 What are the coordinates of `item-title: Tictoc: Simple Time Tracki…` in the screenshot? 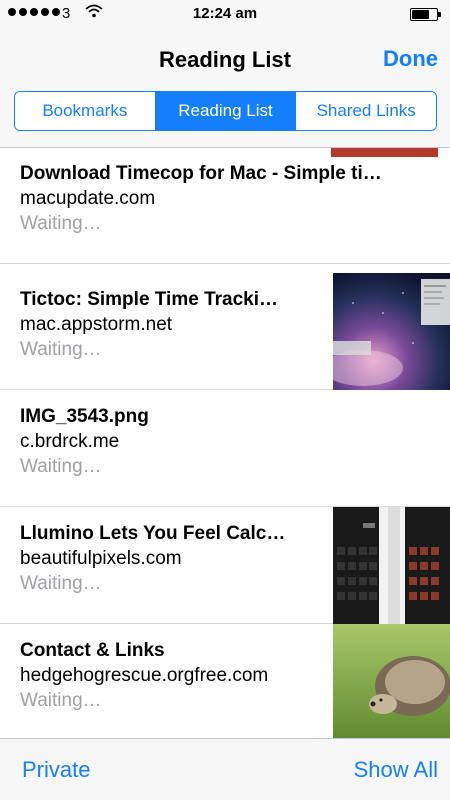 It's located at (149, 299).